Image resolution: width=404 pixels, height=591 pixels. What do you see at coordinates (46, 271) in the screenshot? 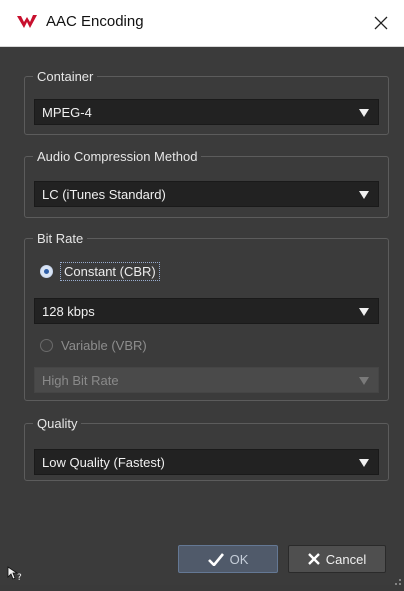
I see `constant-radio` at bounding box center [46, 271].